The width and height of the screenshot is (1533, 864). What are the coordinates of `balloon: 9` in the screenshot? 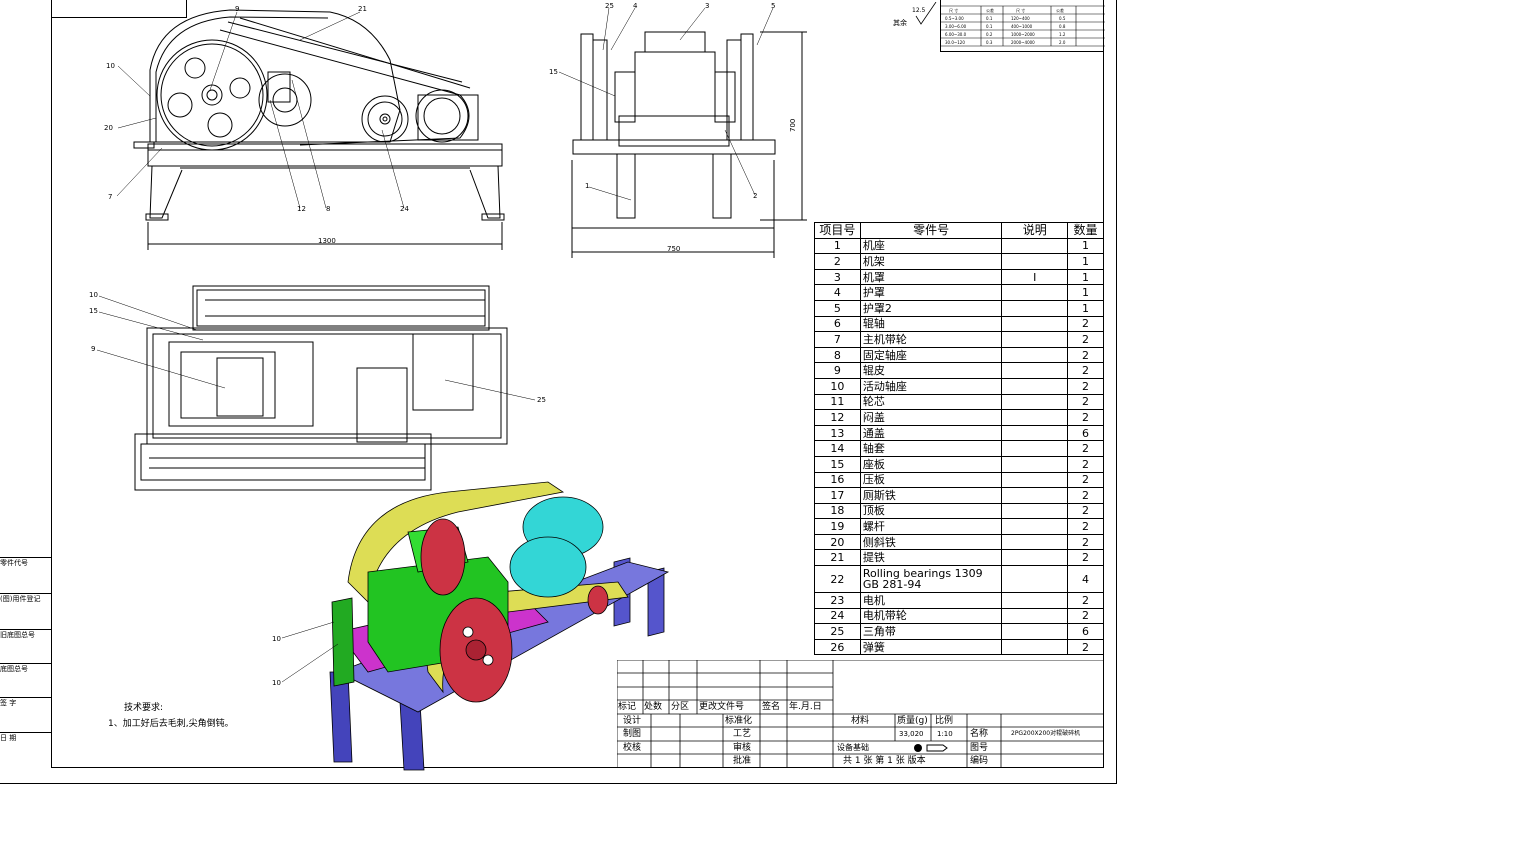 It's located at (93, 349).